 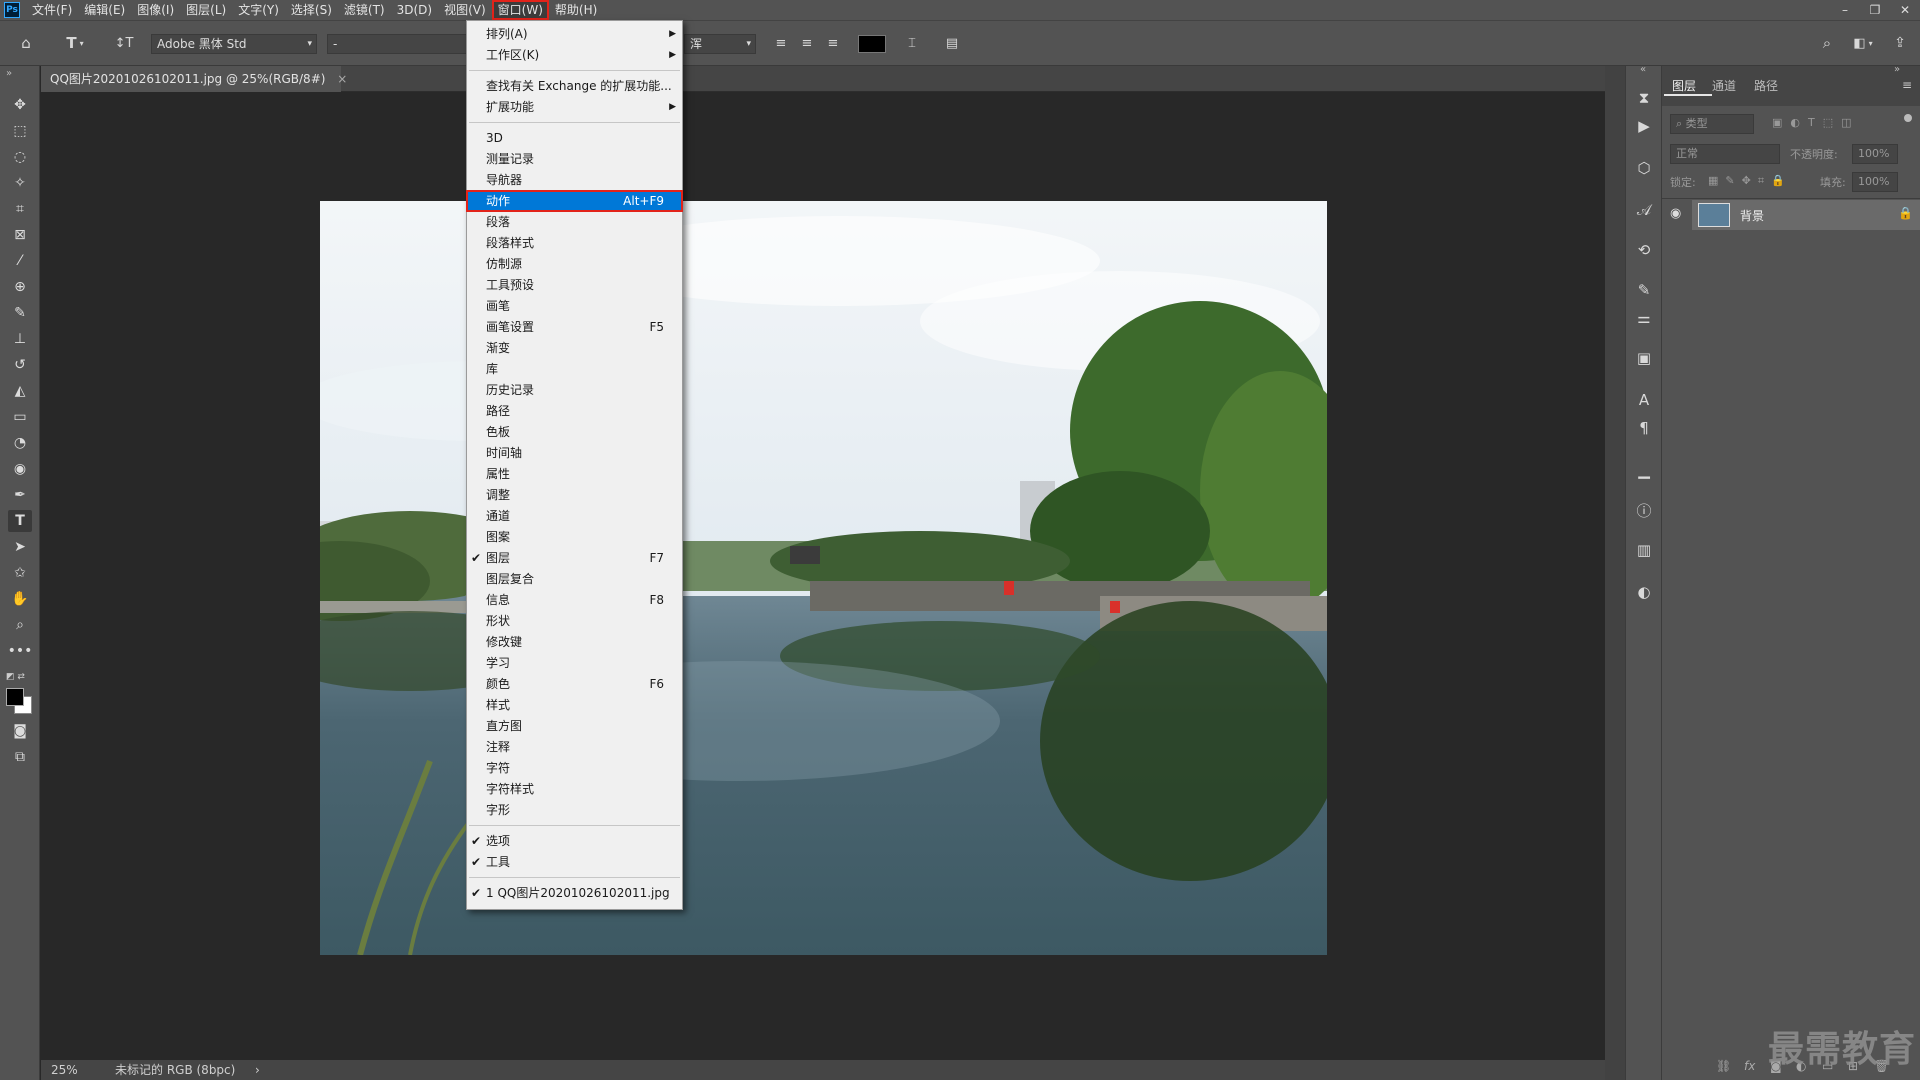 I want to click on clone-stamp-tool-icon: ⊥, so click(x=20, y=339).